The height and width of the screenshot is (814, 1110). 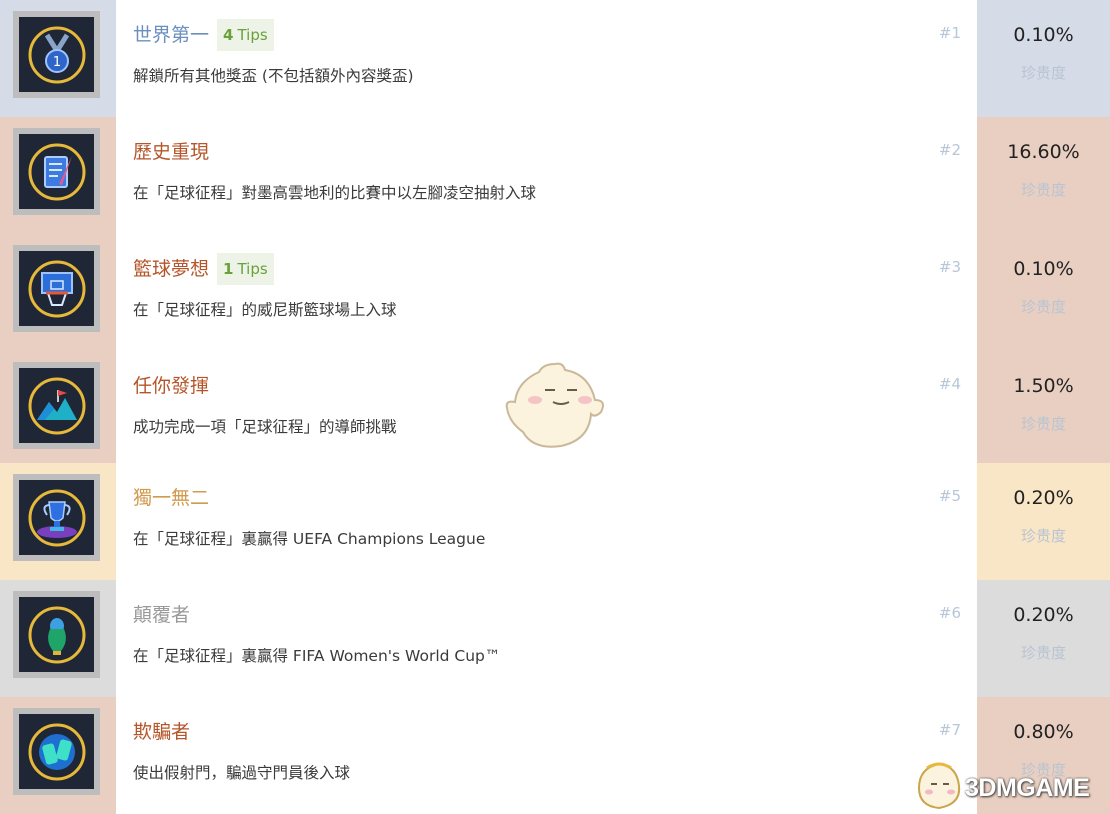 I want to click on achievement-percent: 1.50%, so click(x=1043, y=386).